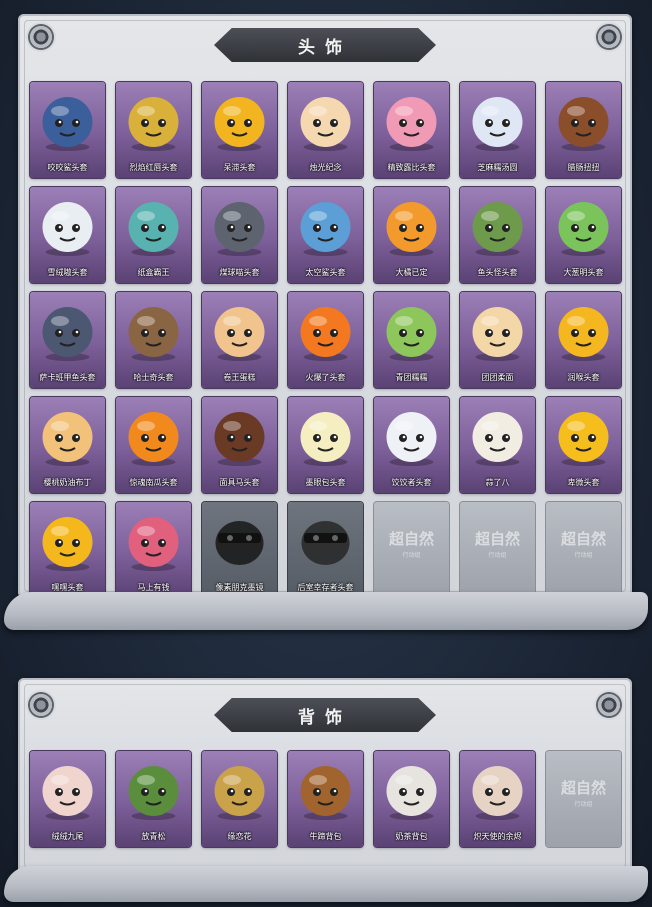  I want to click on item-name: 鱼头怪头套, so click(497, 272).